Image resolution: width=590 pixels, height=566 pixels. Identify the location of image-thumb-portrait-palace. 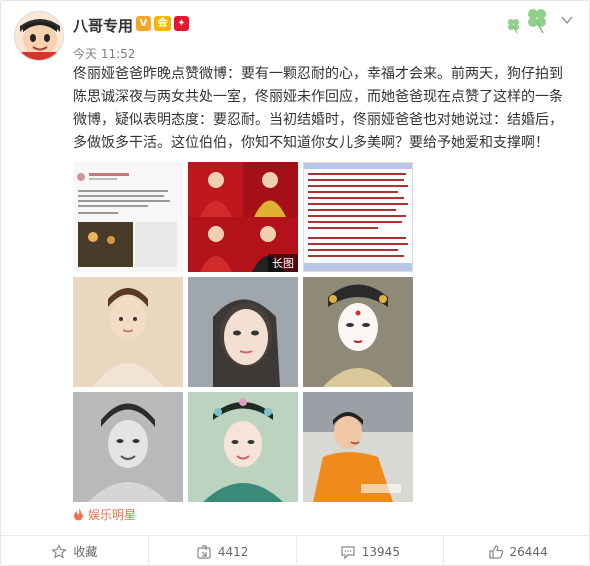
(243, 447).